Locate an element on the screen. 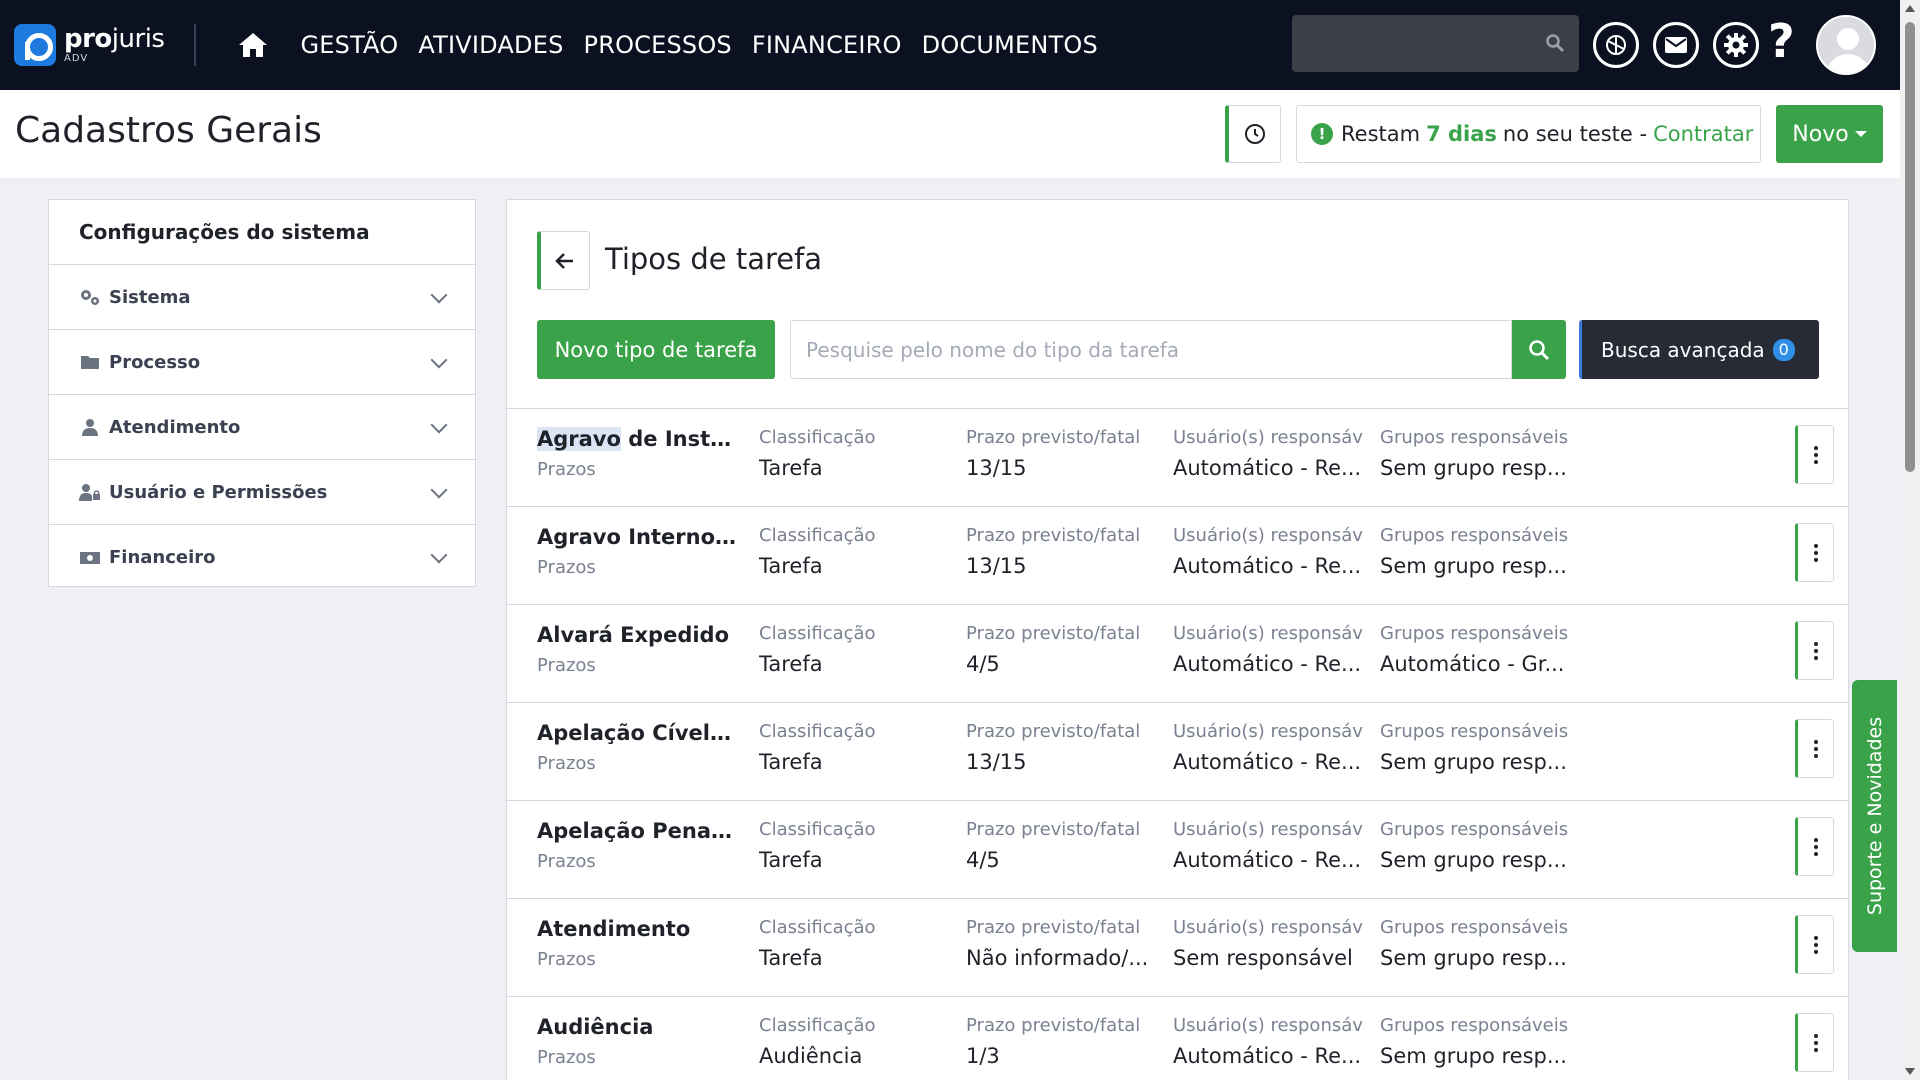  nav-item-gestao: GESTÃO is located at coordinates (349, 45).